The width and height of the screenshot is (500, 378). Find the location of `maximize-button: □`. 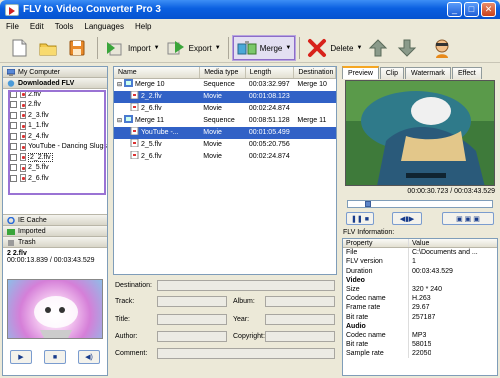

maximize-button: □ is located at coordinates (471, 9).